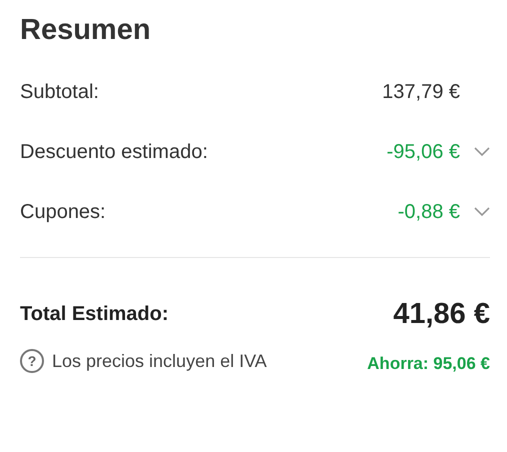 The width and height of the screenshot is (507, 452). What do you see at coordinates (86, 30) in the screenshot?
I see `summary-title: Resumen` at bounding box center [86, 30].